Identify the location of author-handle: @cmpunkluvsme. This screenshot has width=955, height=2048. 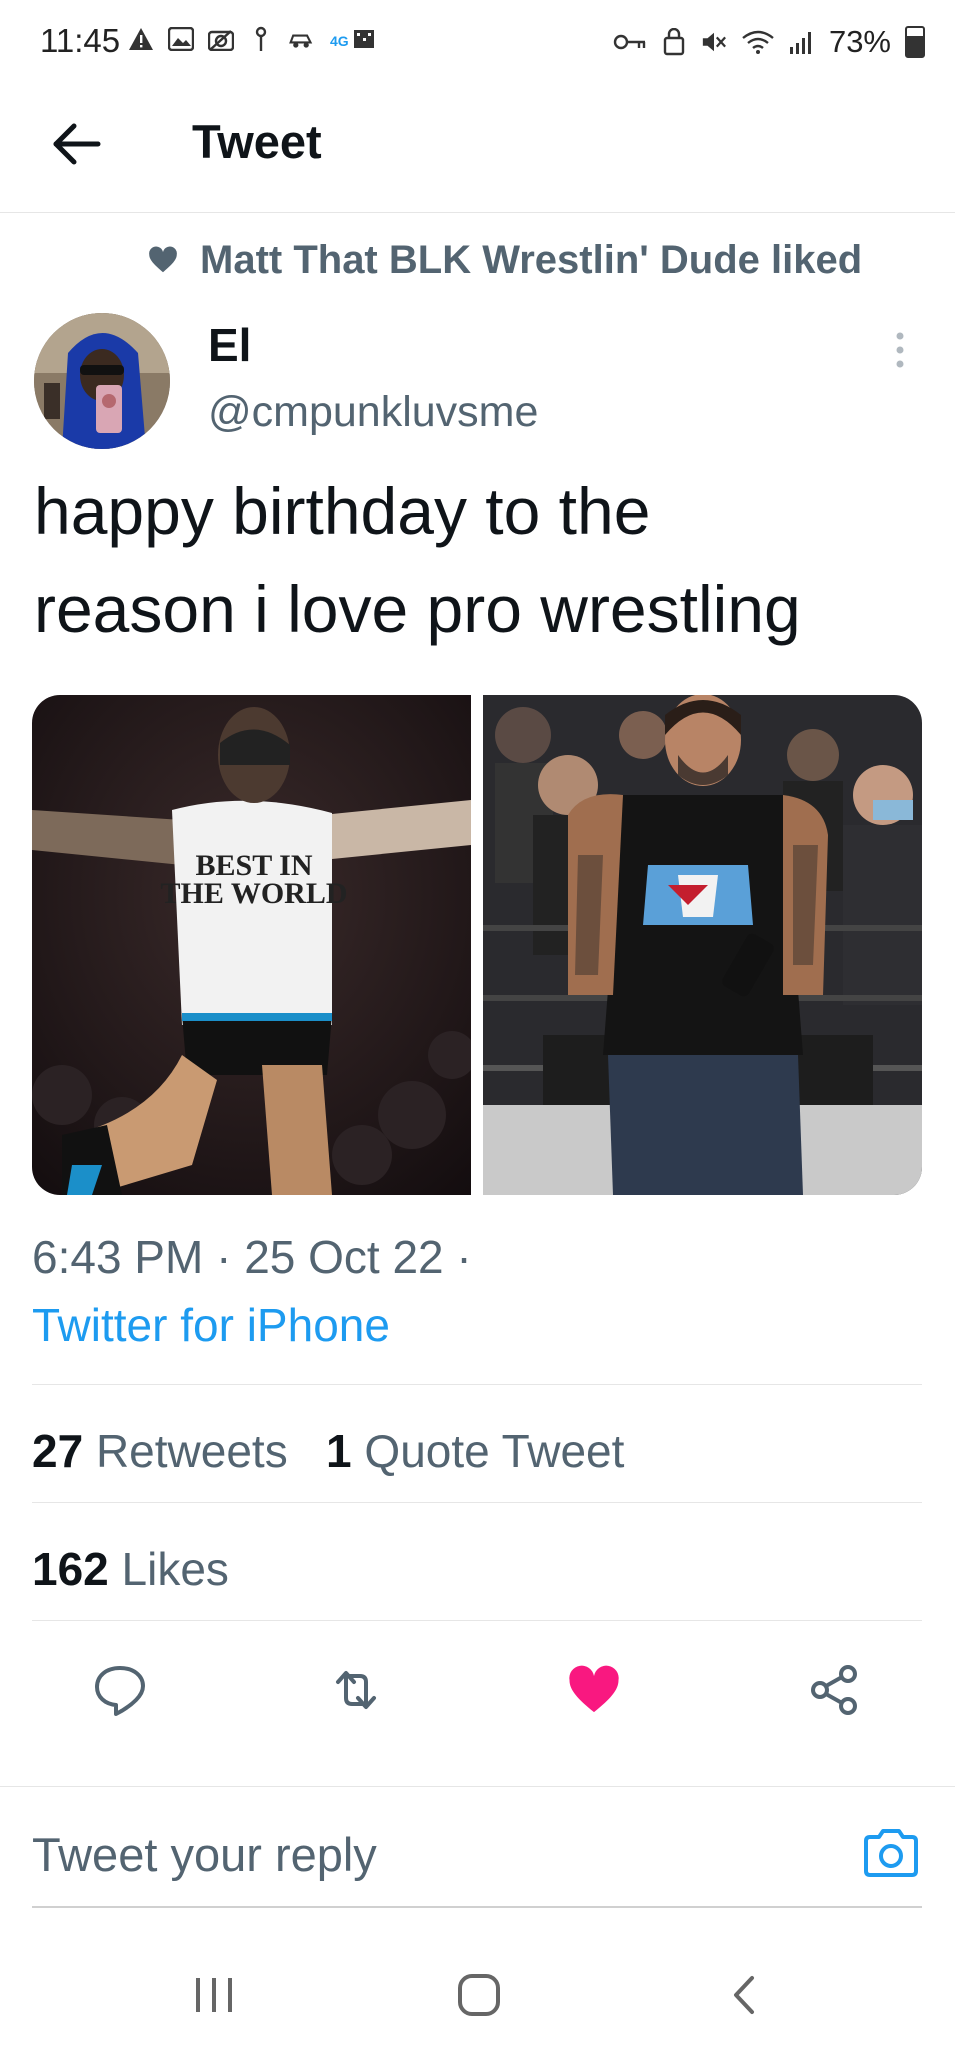
(373, 412).